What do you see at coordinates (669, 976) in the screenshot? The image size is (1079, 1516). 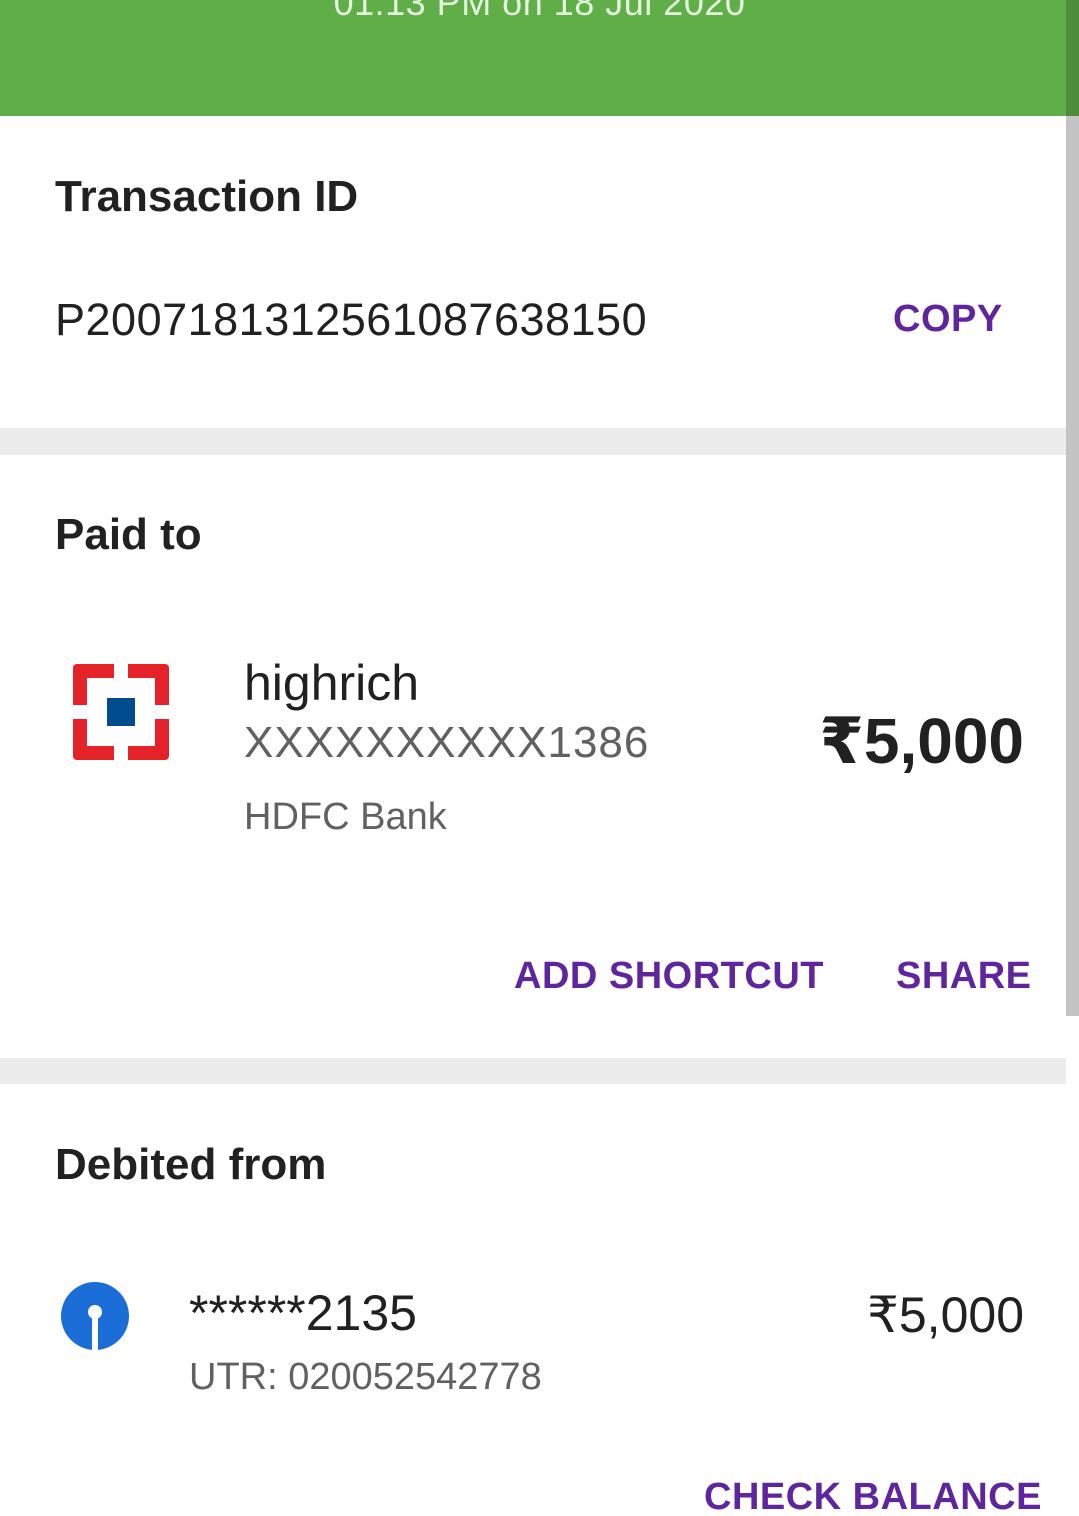 I see `add-shortcut-button: ADD SHORTCUT` at bounding box center [669, 976].